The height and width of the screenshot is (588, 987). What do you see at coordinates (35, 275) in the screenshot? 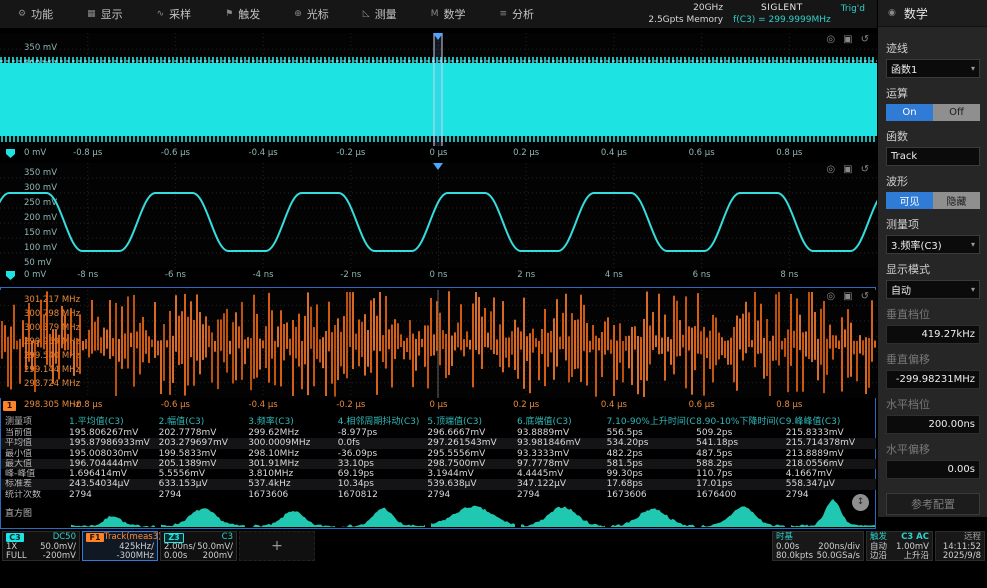
I see `grid2-zero-label: 0 mV` at bounding box center [35, 275].